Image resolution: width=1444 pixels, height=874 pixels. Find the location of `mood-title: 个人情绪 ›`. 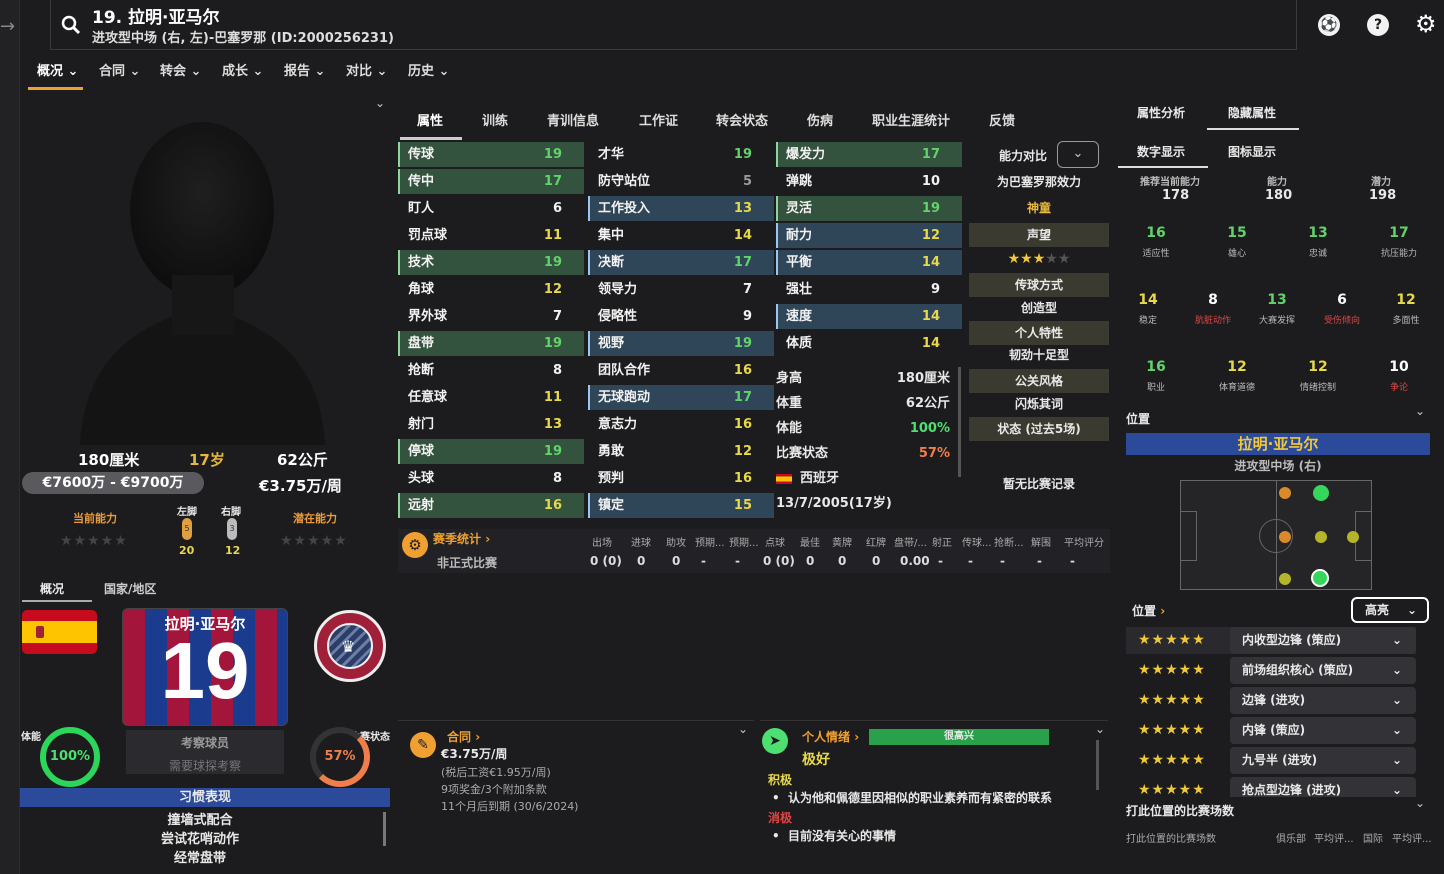

mood-title: 个人情绪 › is located at coordinates (830, 736).